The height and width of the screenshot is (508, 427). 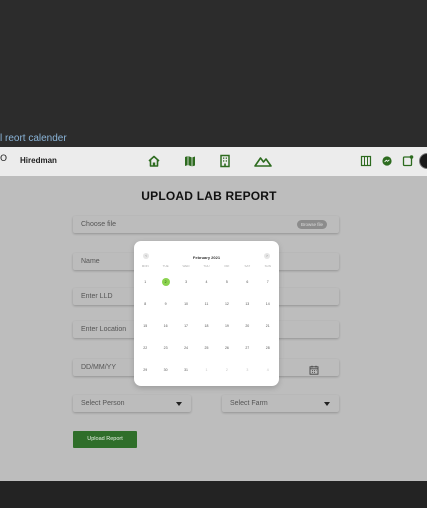 I want to click on calendar-day: 18, so click(x=206, y=326).